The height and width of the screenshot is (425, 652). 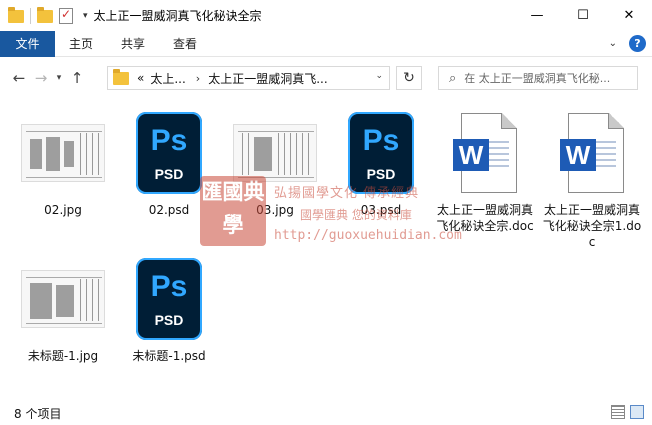 What do you see at coordinates (59, 78) in the screenshot?
I see `recent-dropdown-icon: ▾` at bounding box center [59, 78].